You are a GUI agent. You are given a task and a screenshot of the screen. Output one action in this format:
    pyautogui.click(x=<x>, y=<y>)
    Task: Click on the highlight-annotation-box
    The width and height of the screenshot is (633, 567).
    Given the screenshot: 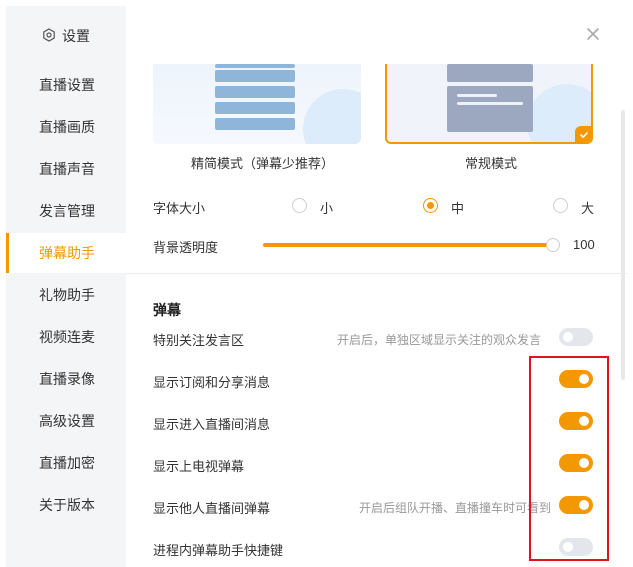 What is the action you would take?
    pyautogui.click(x=569, y=458)
    